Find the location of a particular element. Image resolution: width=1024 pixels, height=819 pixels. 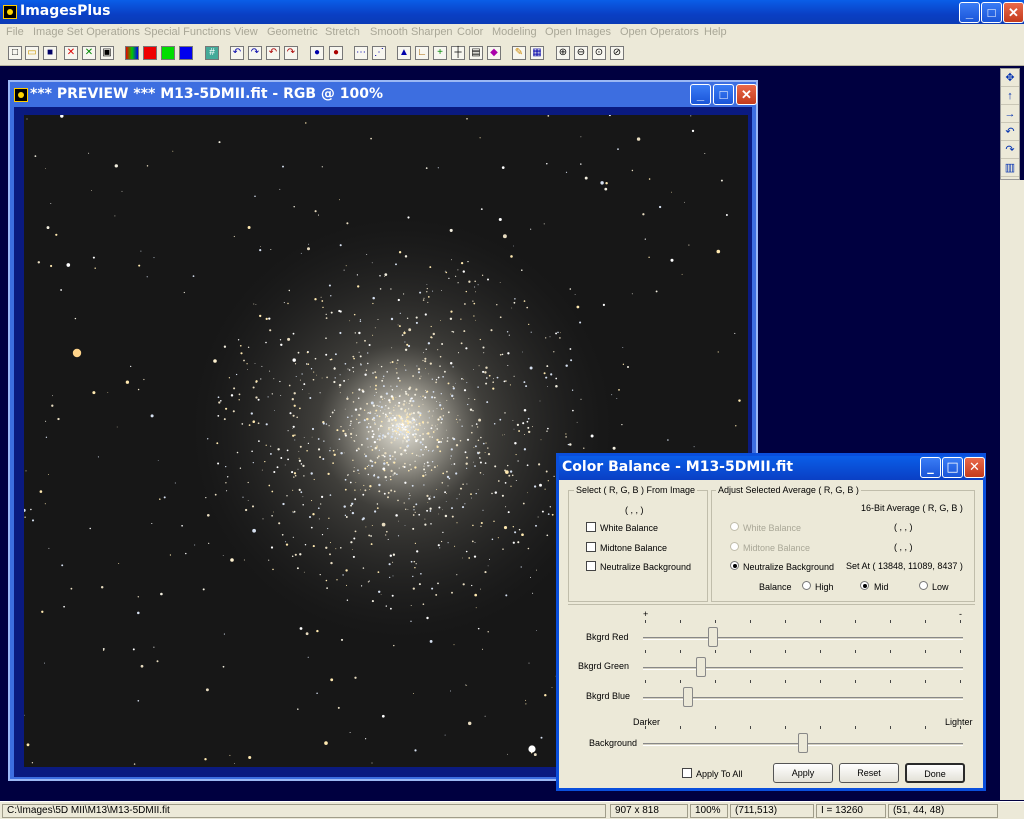

dialog-maximize-button: □ is located at coordinates (952, 467).